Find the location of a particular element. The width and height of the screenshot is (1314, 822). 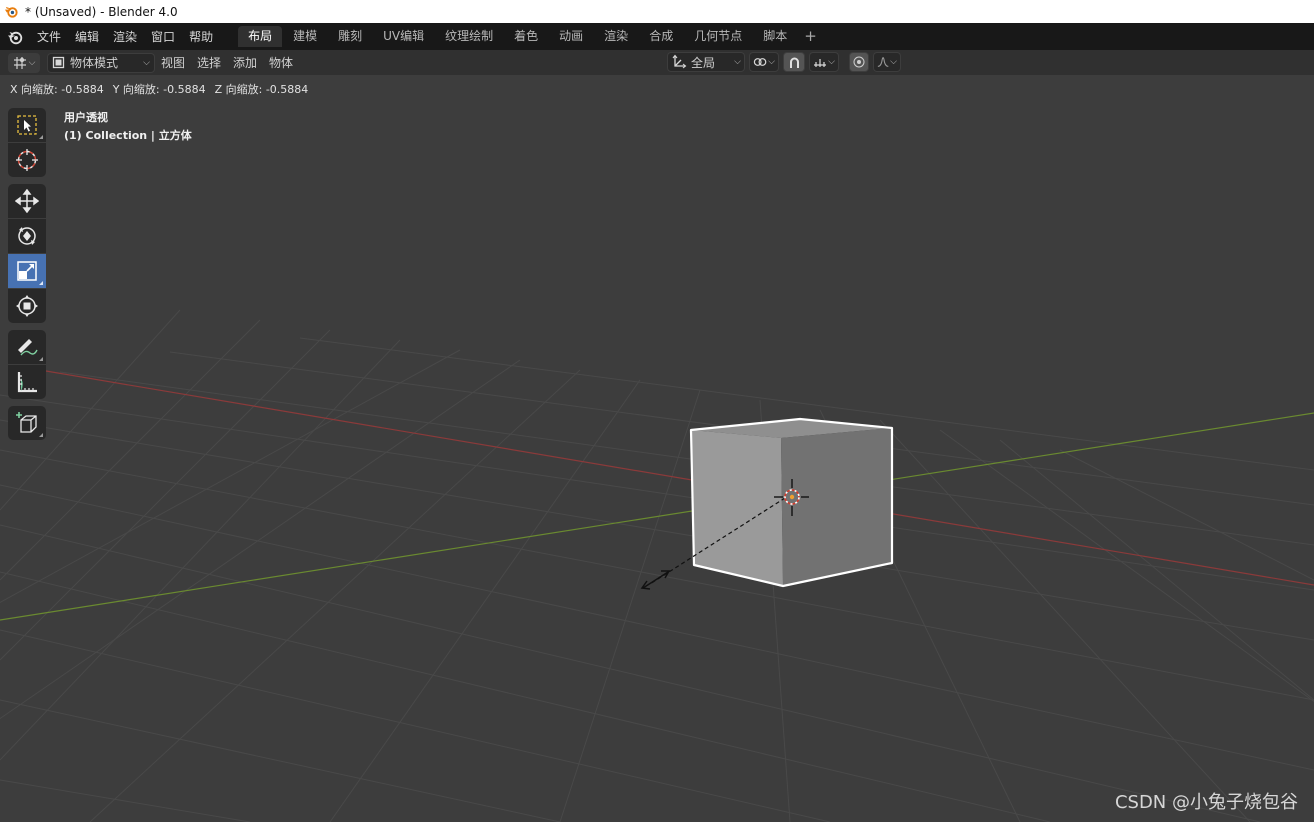

proportional-edit-icon is located at coordinates (859, 62).